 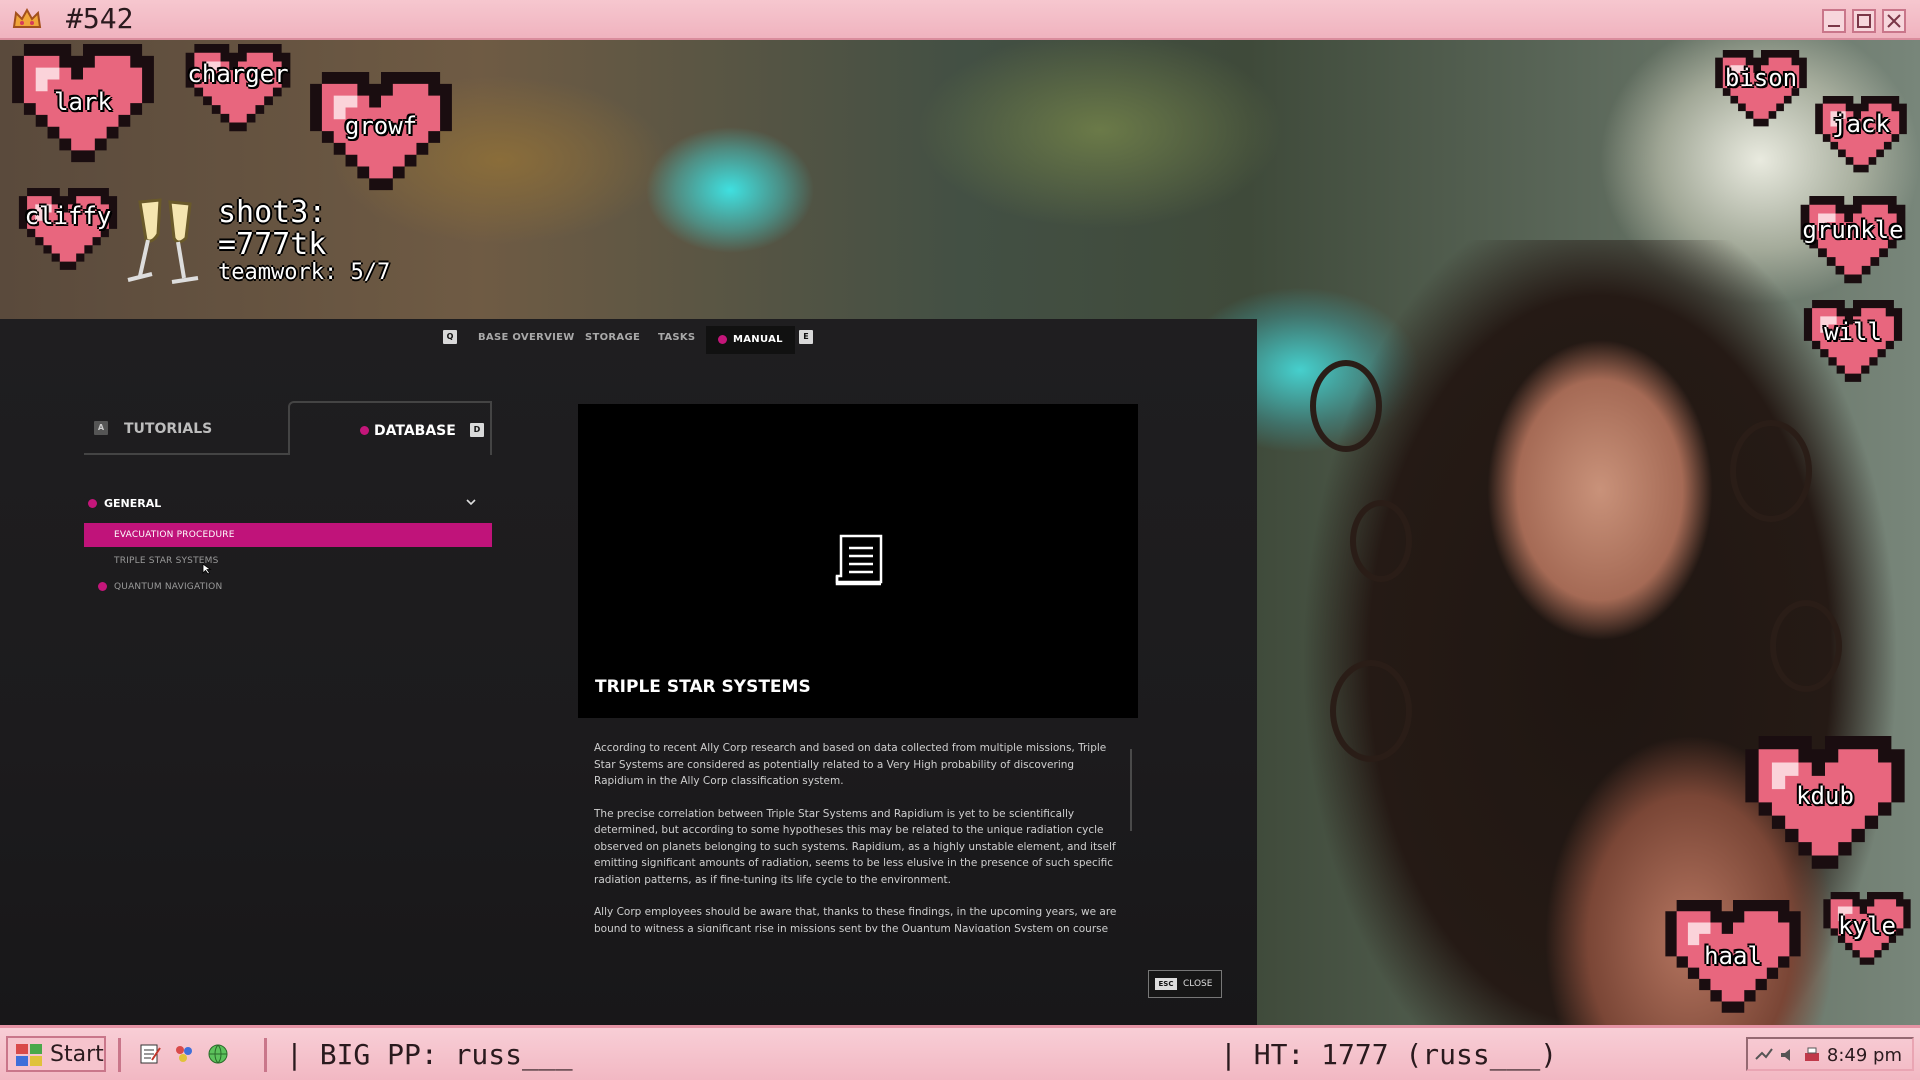 I want to click on champagne-icon, so click(x=163, y=241).